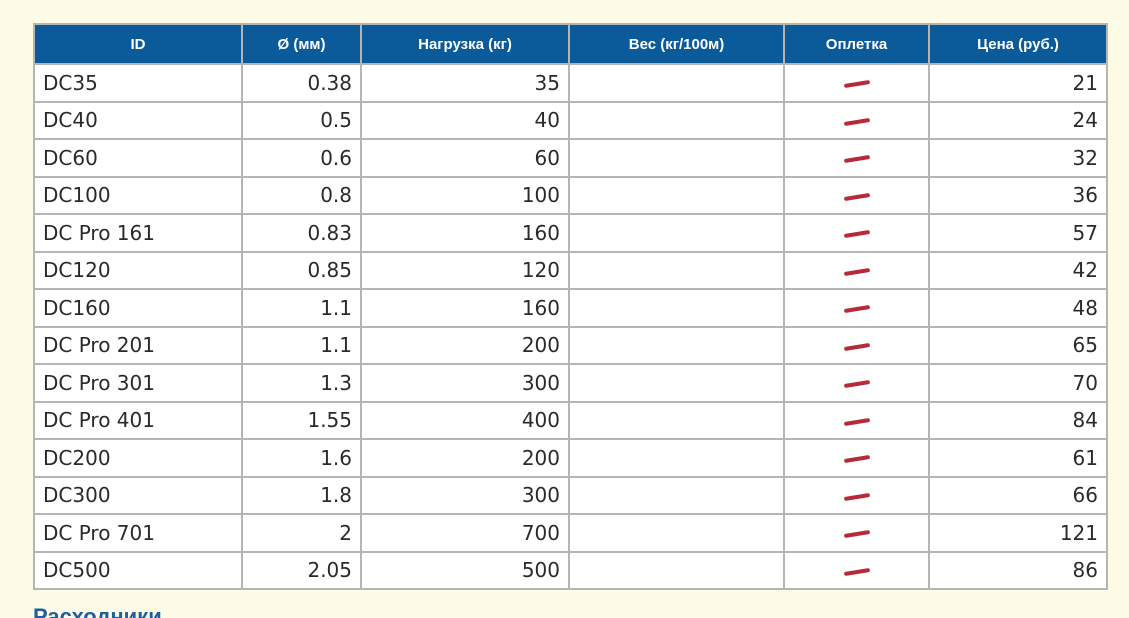  Describe the element at coordinates (301, 83) in the screenshot. I see `cell-diameter: 0.38` at that location.